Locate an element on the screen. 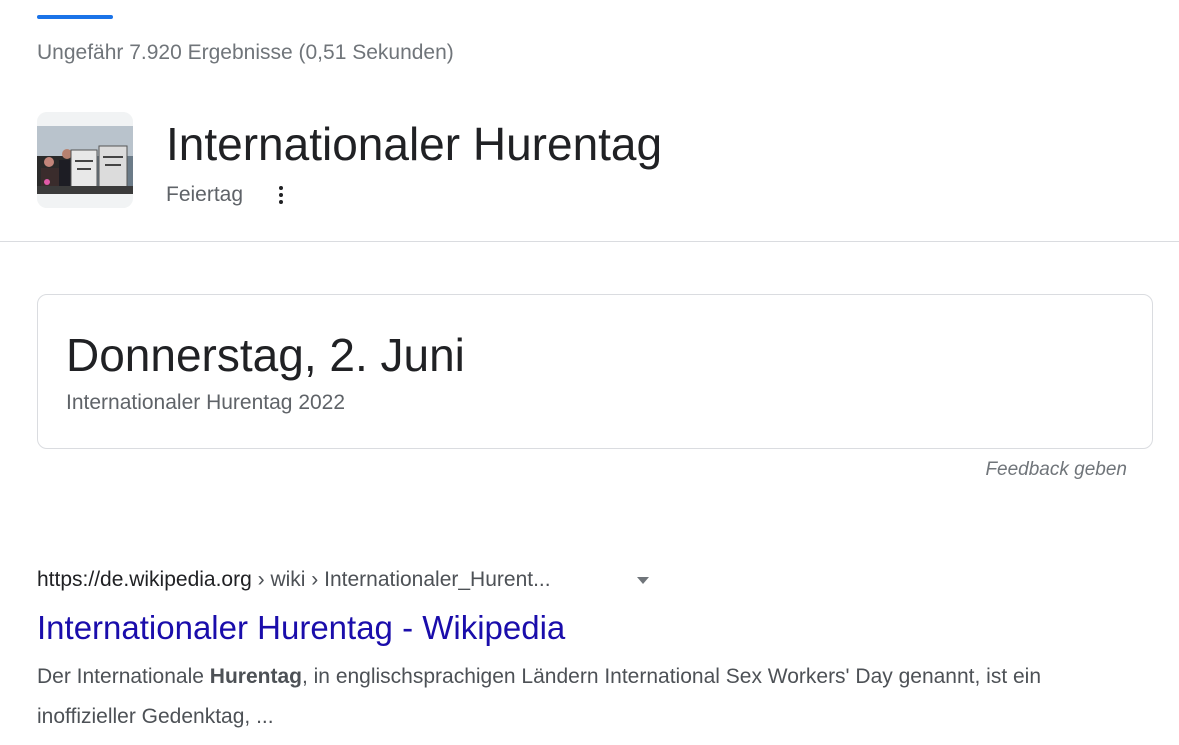 The image size is (1179, 745). vertical-dots-icon is located at coordinates (281, 188).